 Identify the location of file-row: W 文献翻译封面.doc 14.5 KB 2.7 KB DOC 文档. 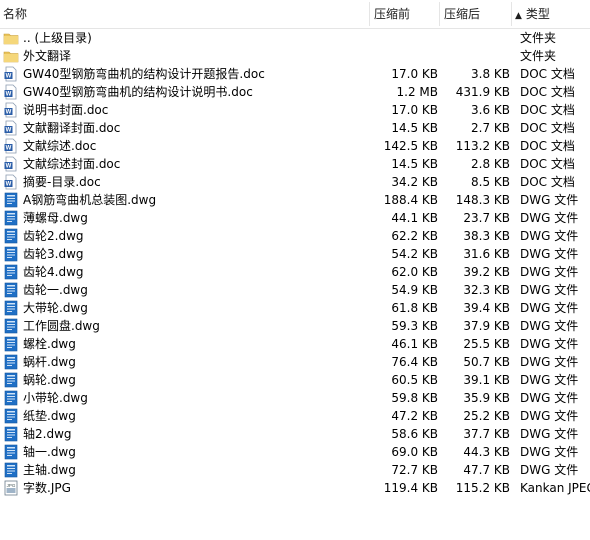
(295, 128).